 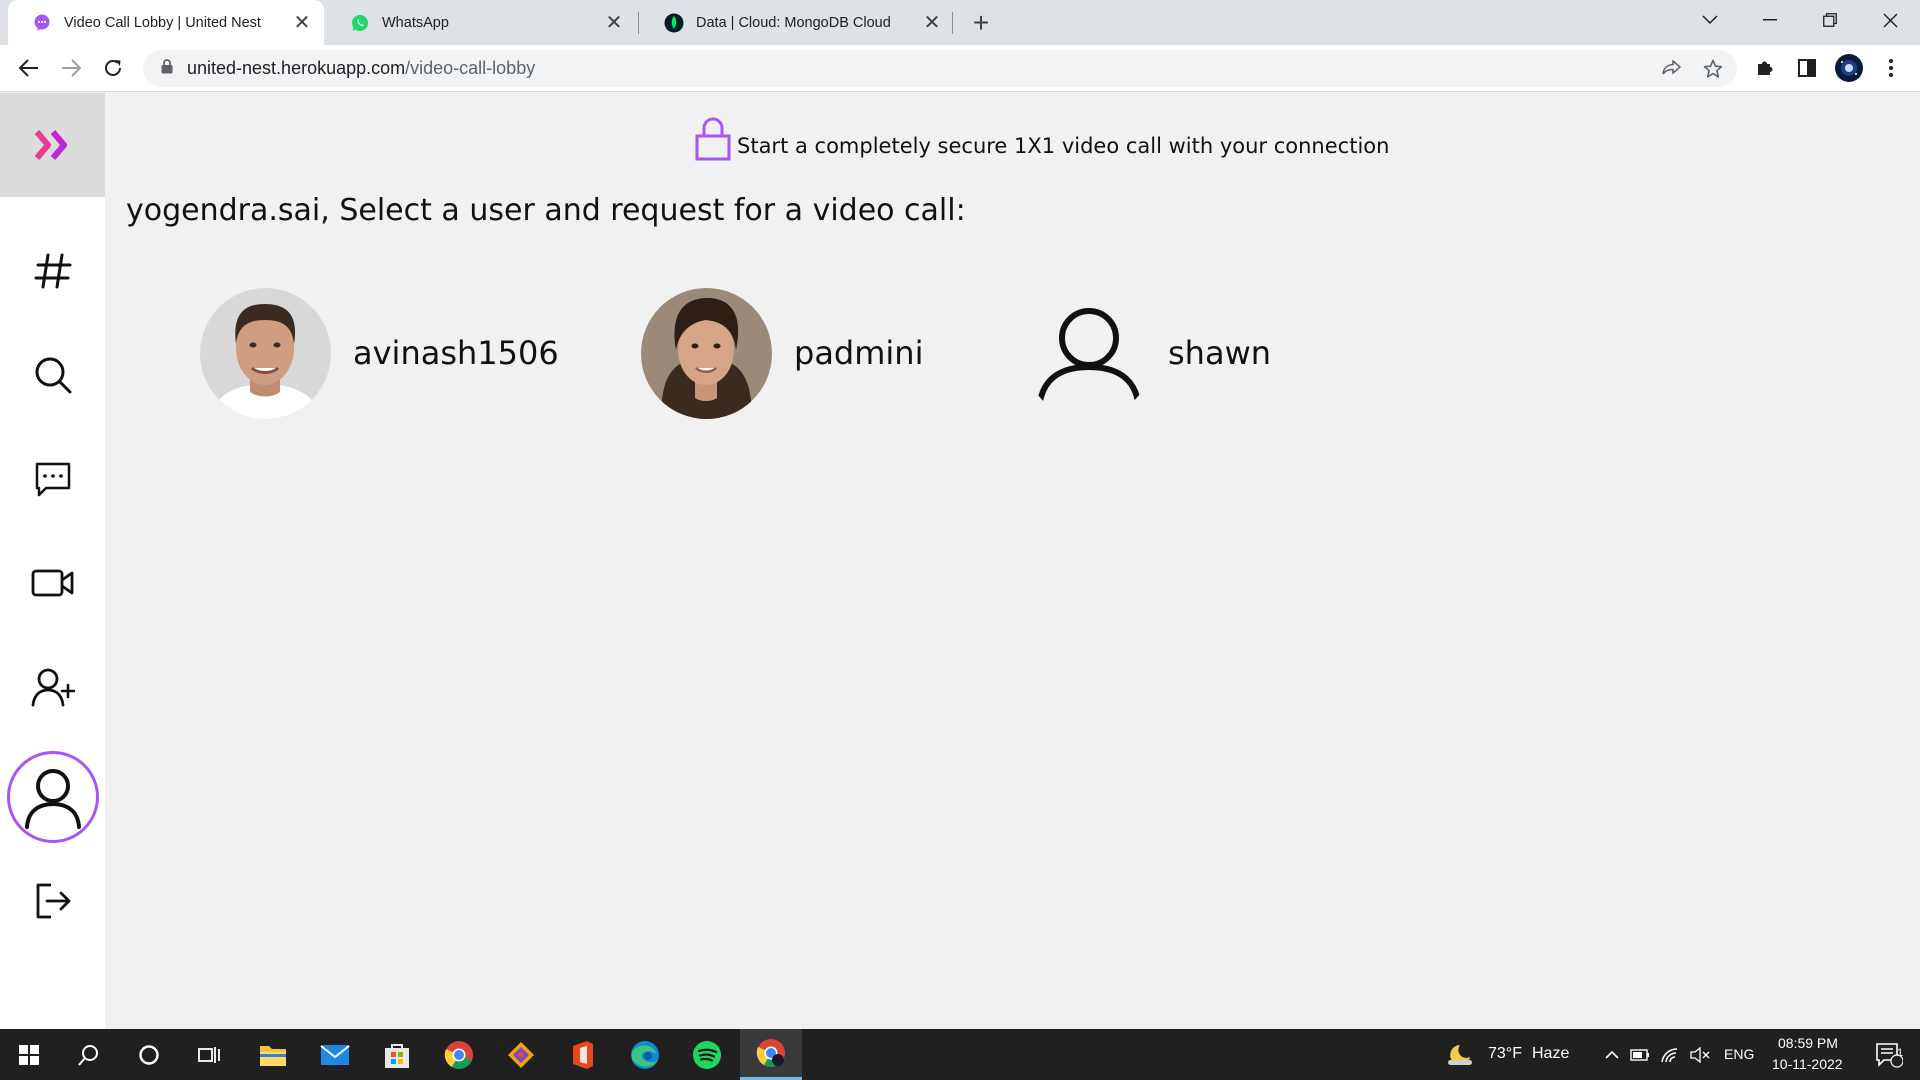 I want to click on back-arrow-icon, so click(x=29, y=68).